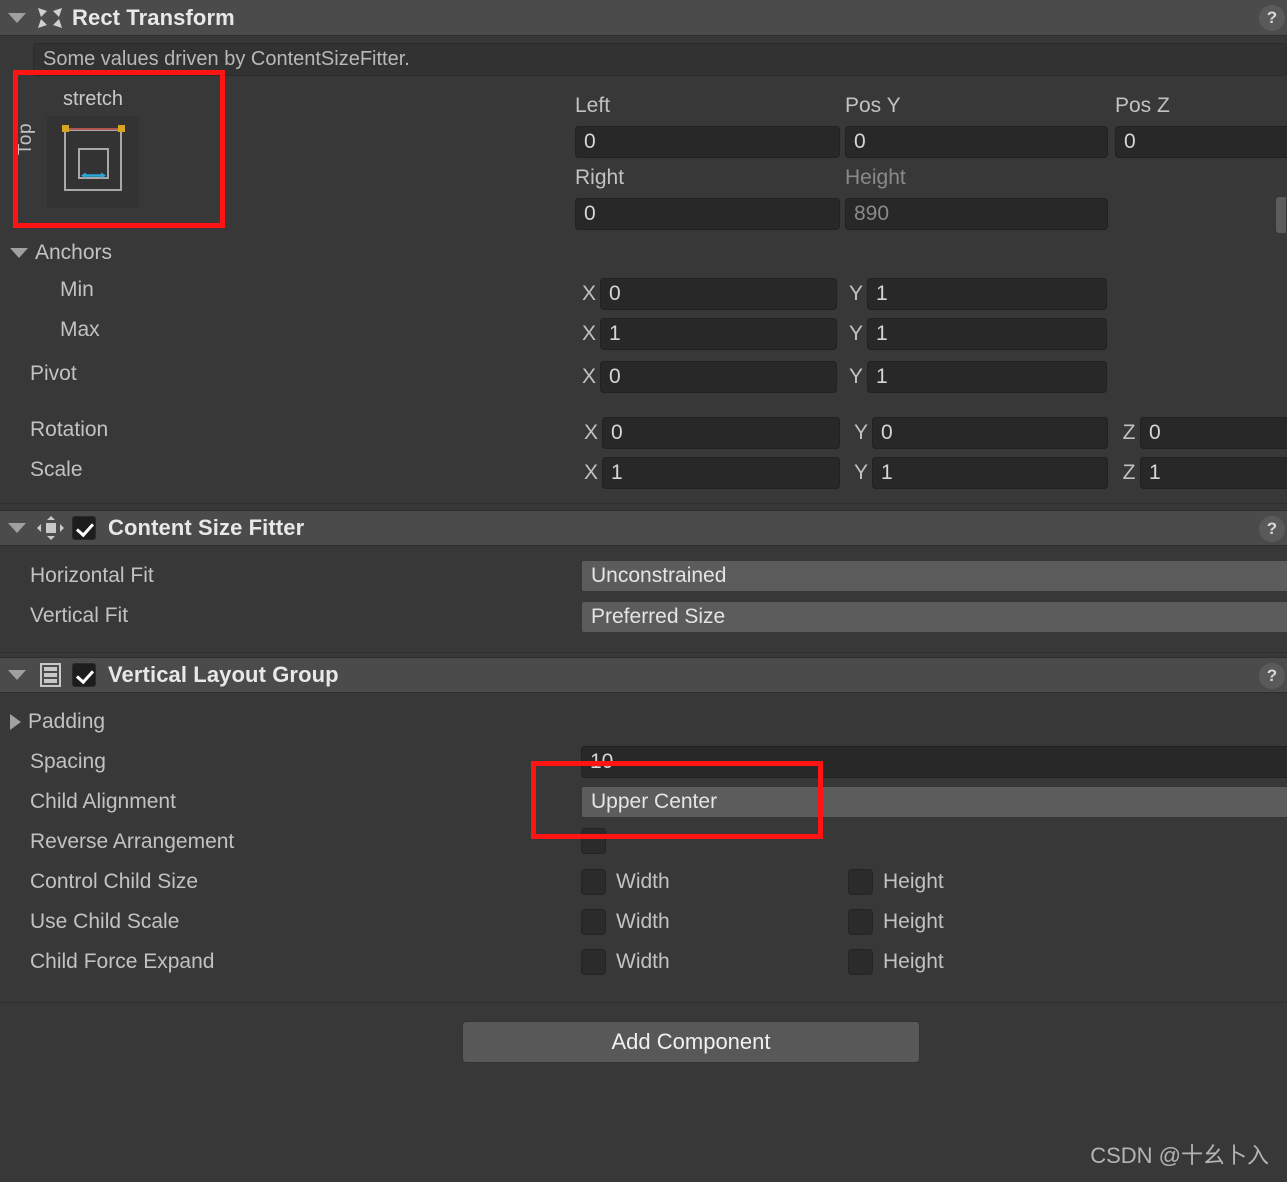  I want to click on use-child-scale-width-checkbox, so click(593, 922).